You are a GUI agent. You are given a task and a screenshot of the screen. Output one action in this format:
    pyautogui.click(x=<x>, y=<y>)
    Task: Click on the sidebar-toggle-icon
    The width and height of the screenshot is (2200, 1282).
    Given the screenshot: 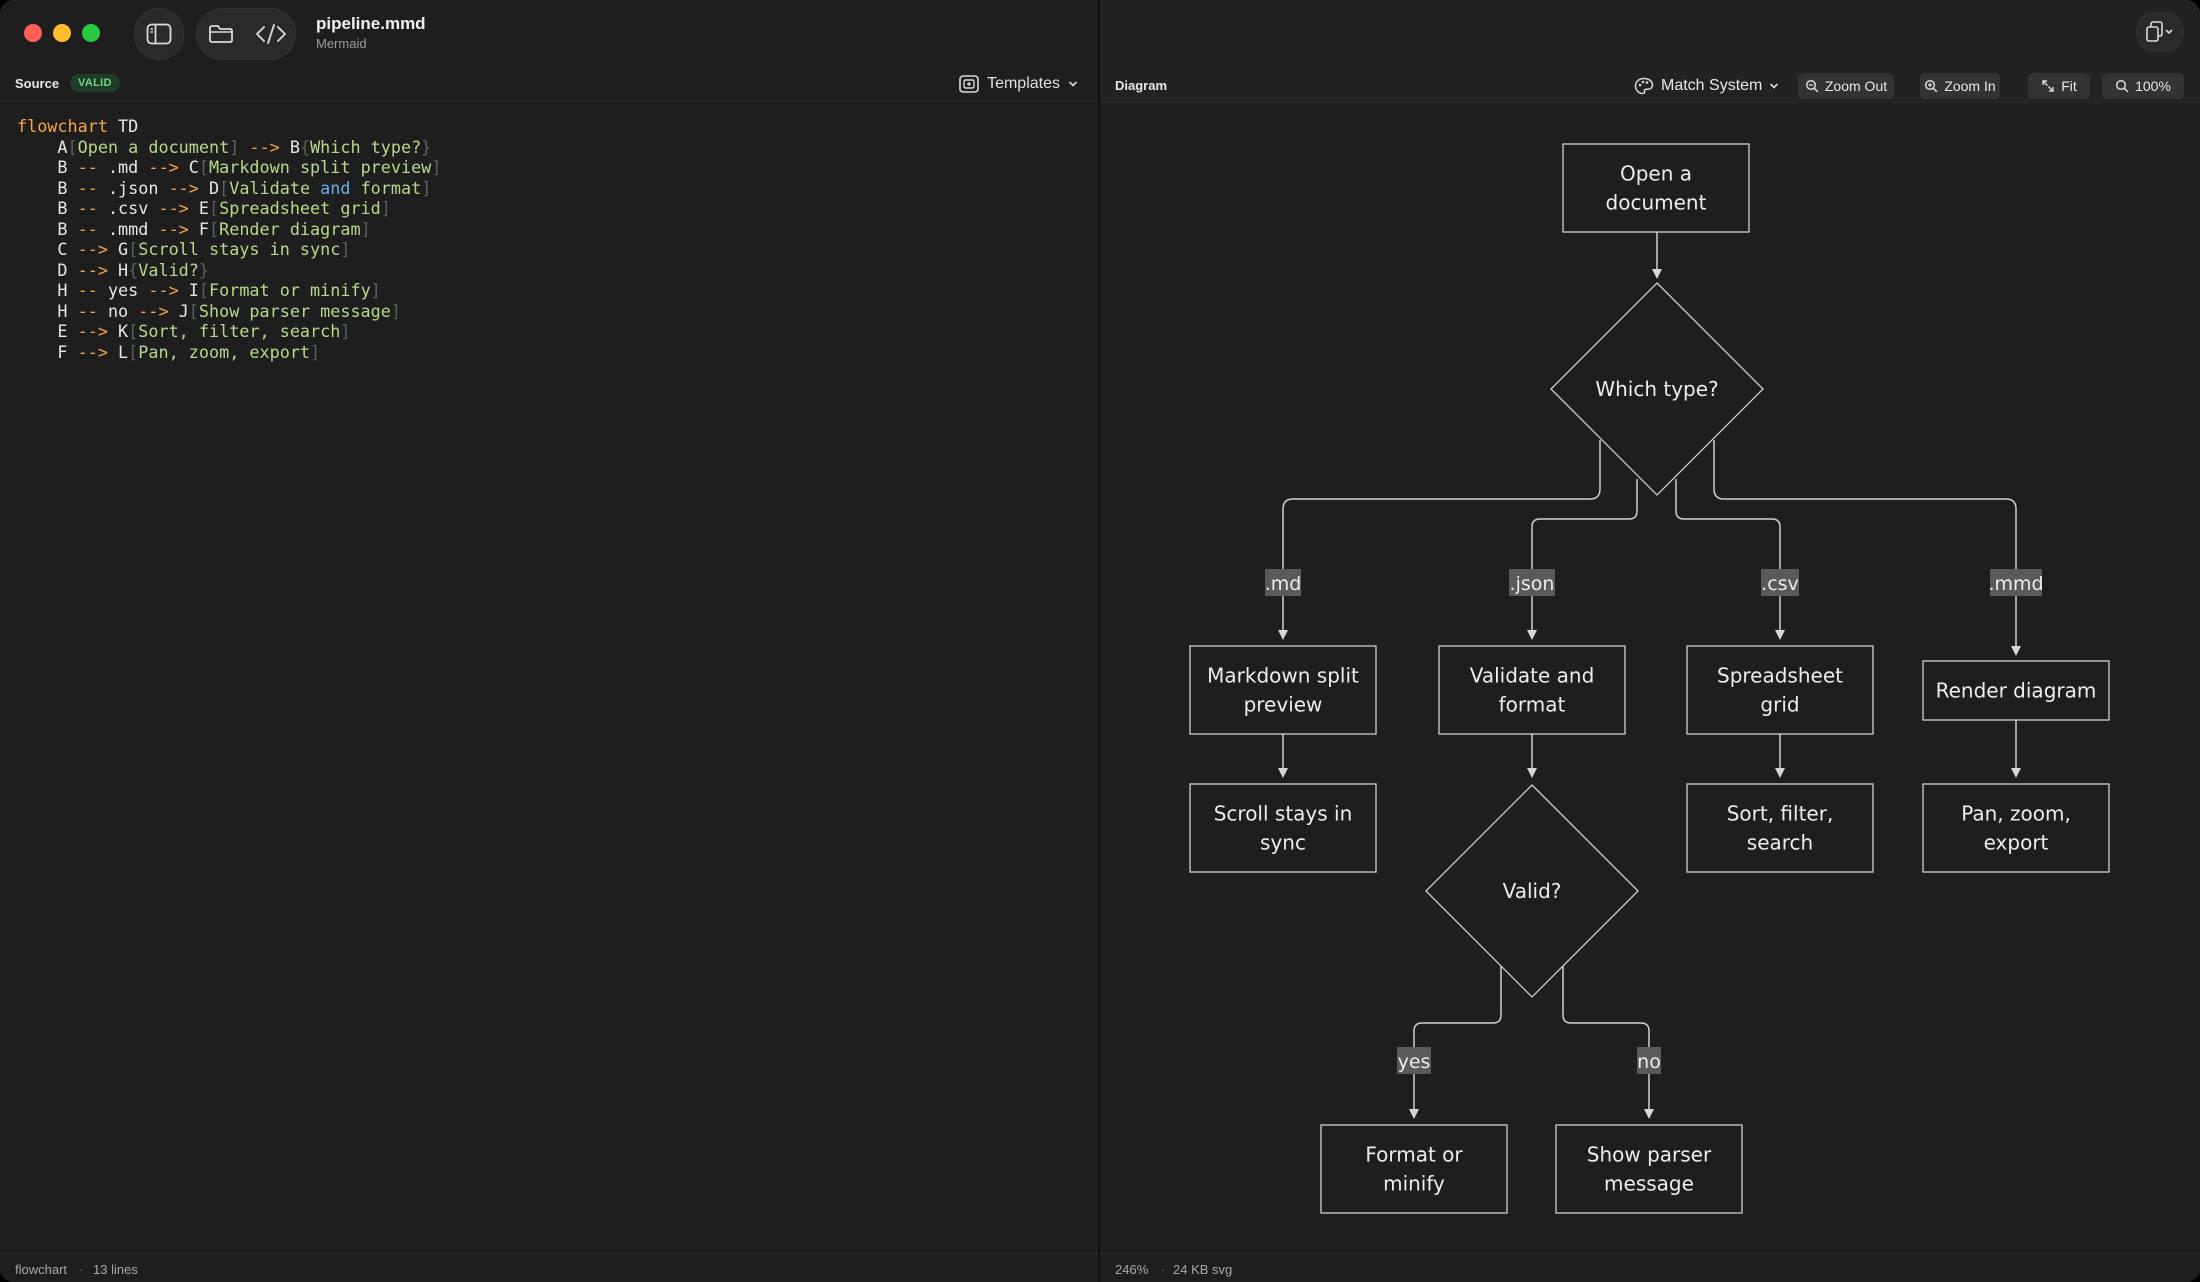 What is the action you would take?
    pyautogui.click(x=159, y=34)
    